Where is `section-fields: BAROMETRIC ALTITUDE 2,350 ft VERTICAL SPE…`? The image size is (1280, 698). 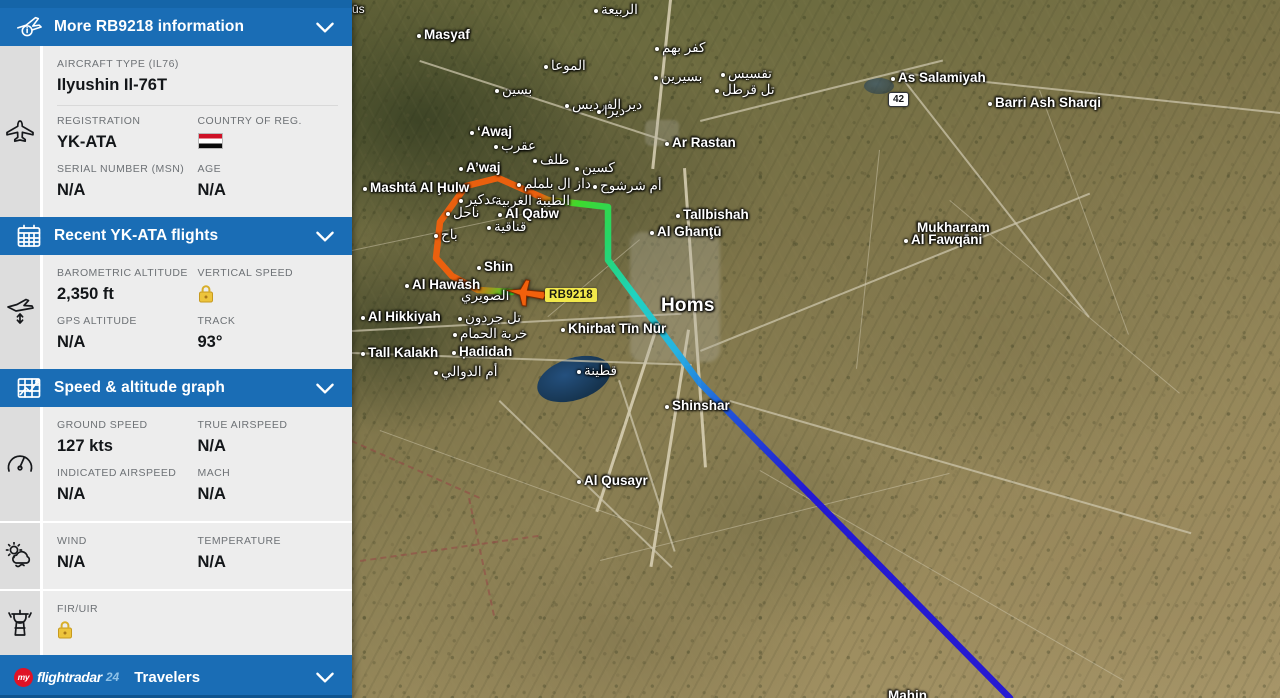
section-fields: BAROMETRIC ALTITUDE 2,350 ft VERTICAL SPE… is located at coordinates (196, 312).